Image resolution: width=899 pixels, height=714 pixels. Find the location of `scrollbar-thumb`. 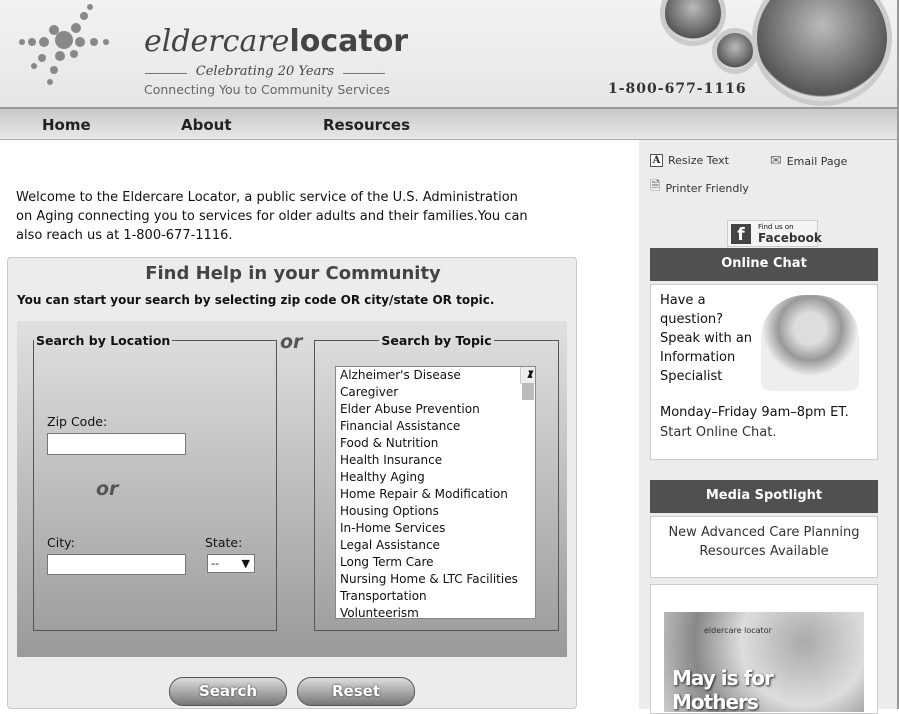

scrollbar-thumb is located at coordinates (528, 391).